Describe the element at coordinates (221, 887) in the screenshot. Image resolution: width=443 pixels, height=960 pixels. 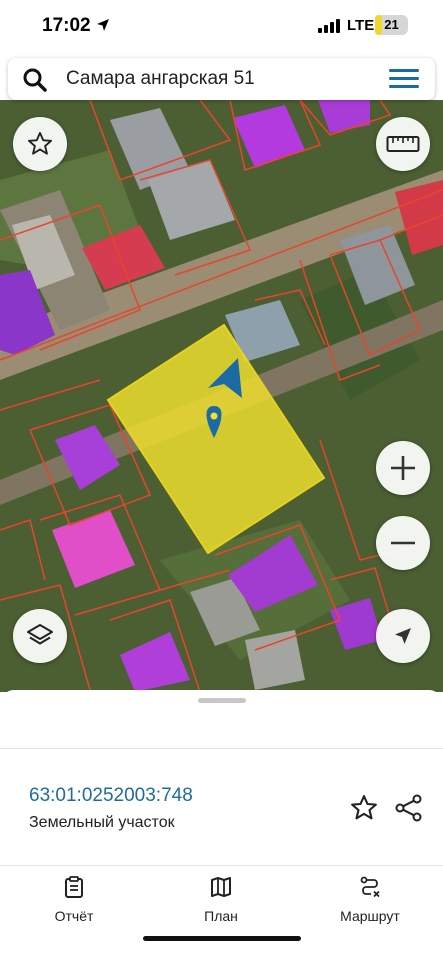
I see `map-plan-icon` at that location.